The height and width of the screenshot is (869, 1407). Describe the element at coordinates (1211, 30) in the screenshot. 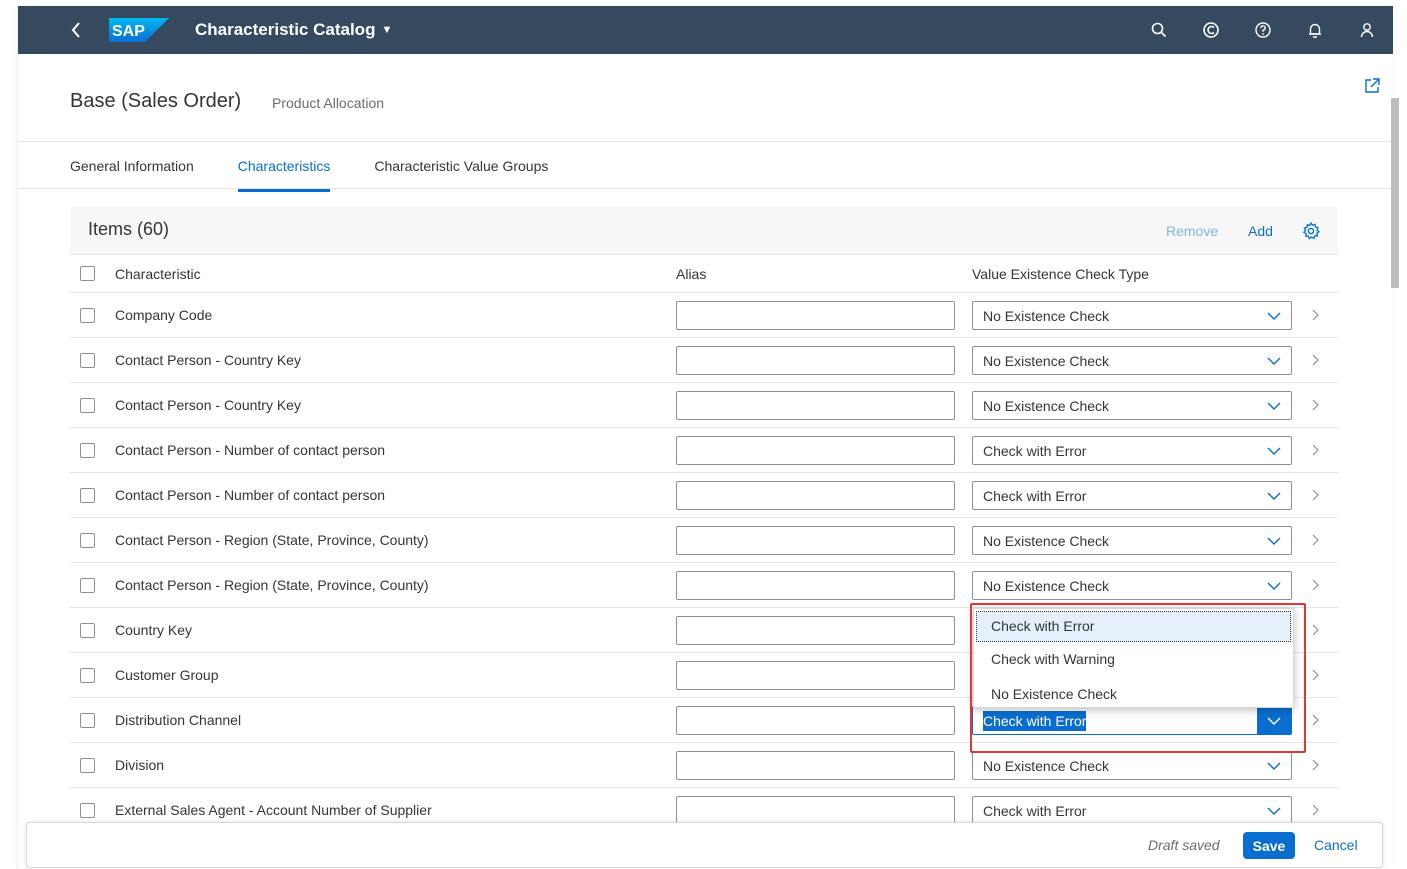

I see `copilot-icon` at that location.